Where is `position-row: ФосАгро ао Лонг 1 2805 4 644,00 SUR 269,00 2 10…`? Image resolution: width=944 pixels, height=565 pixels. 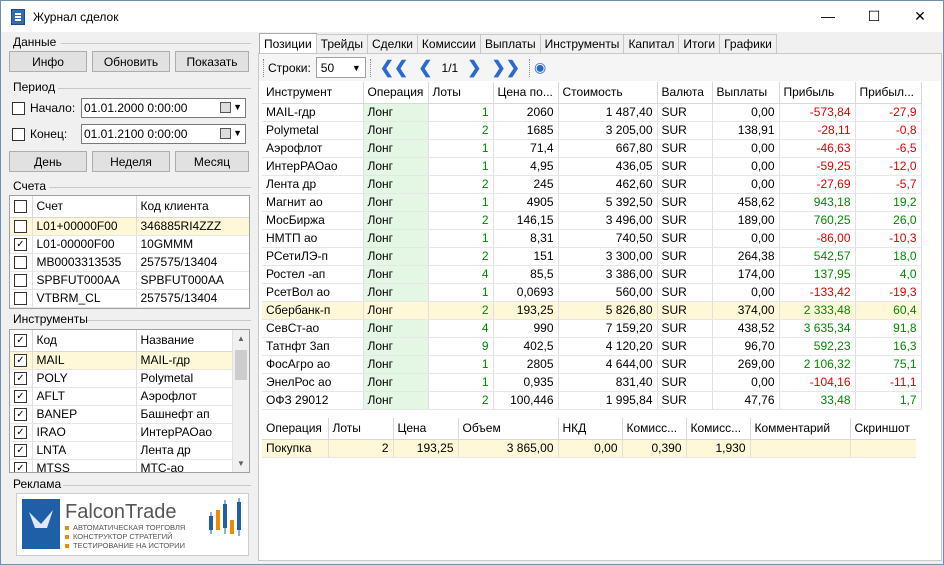 position-row: ФосАгро ао Лонг 1 2805 4 644,00 SUR 269,00 2 10… is located at coordinates (592, 364).